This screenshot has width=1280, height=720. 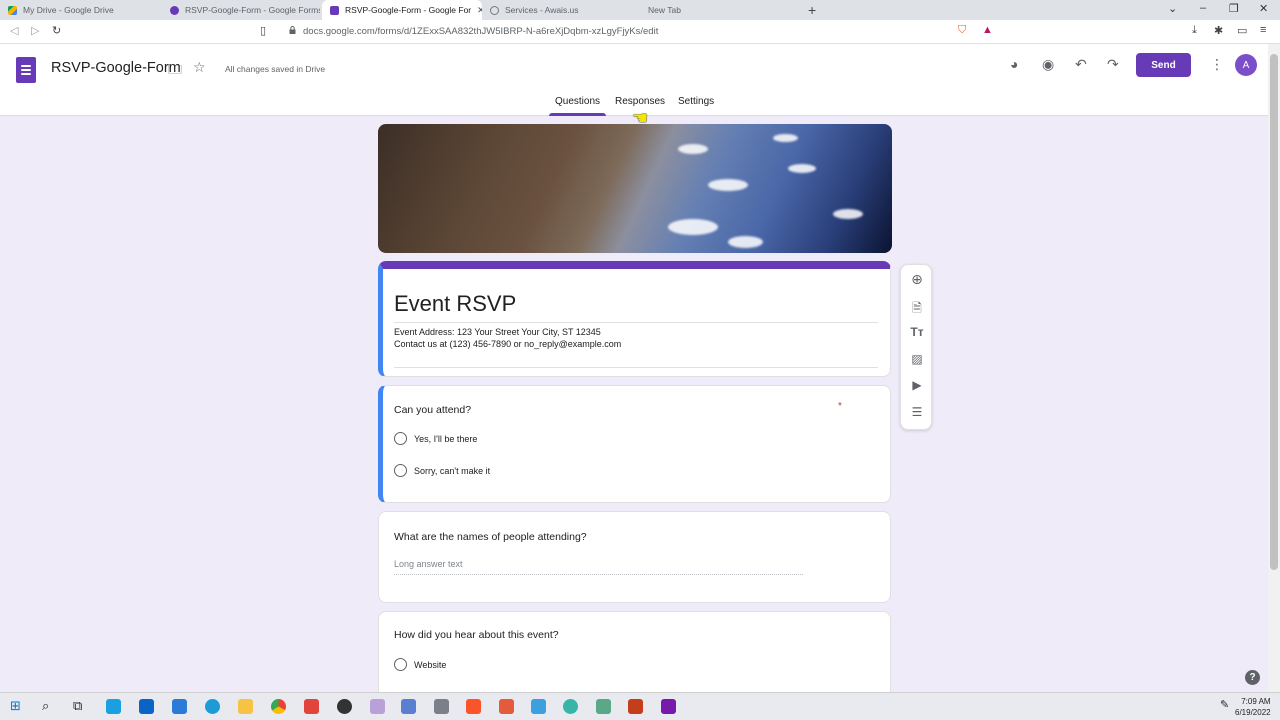 What do you see at coordinates (435, 438) in the screenshot?
I see `radio-option: Yes, I'll be there` at bounding box center [435, 438].